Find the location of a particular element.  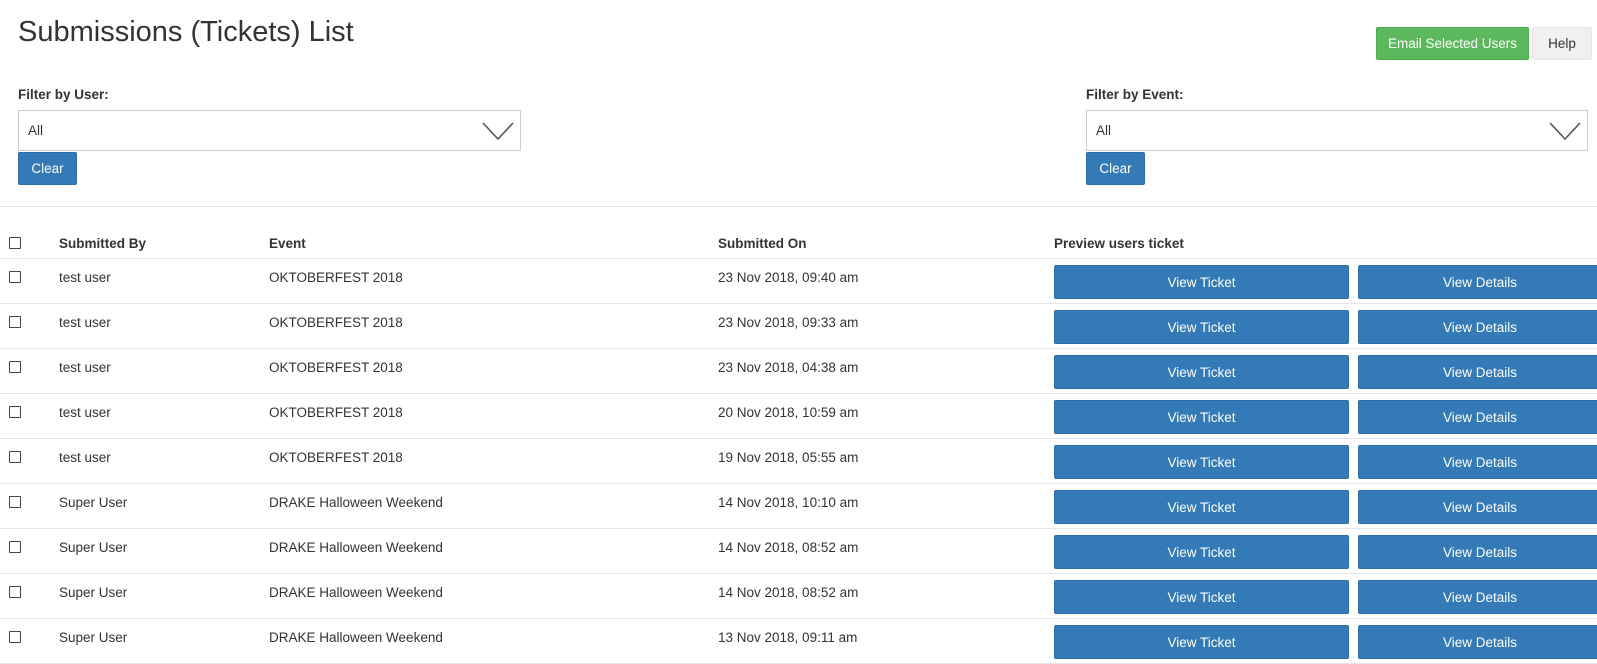

clear-event-filter-button: Clear is located at coordinates (1115, 168).